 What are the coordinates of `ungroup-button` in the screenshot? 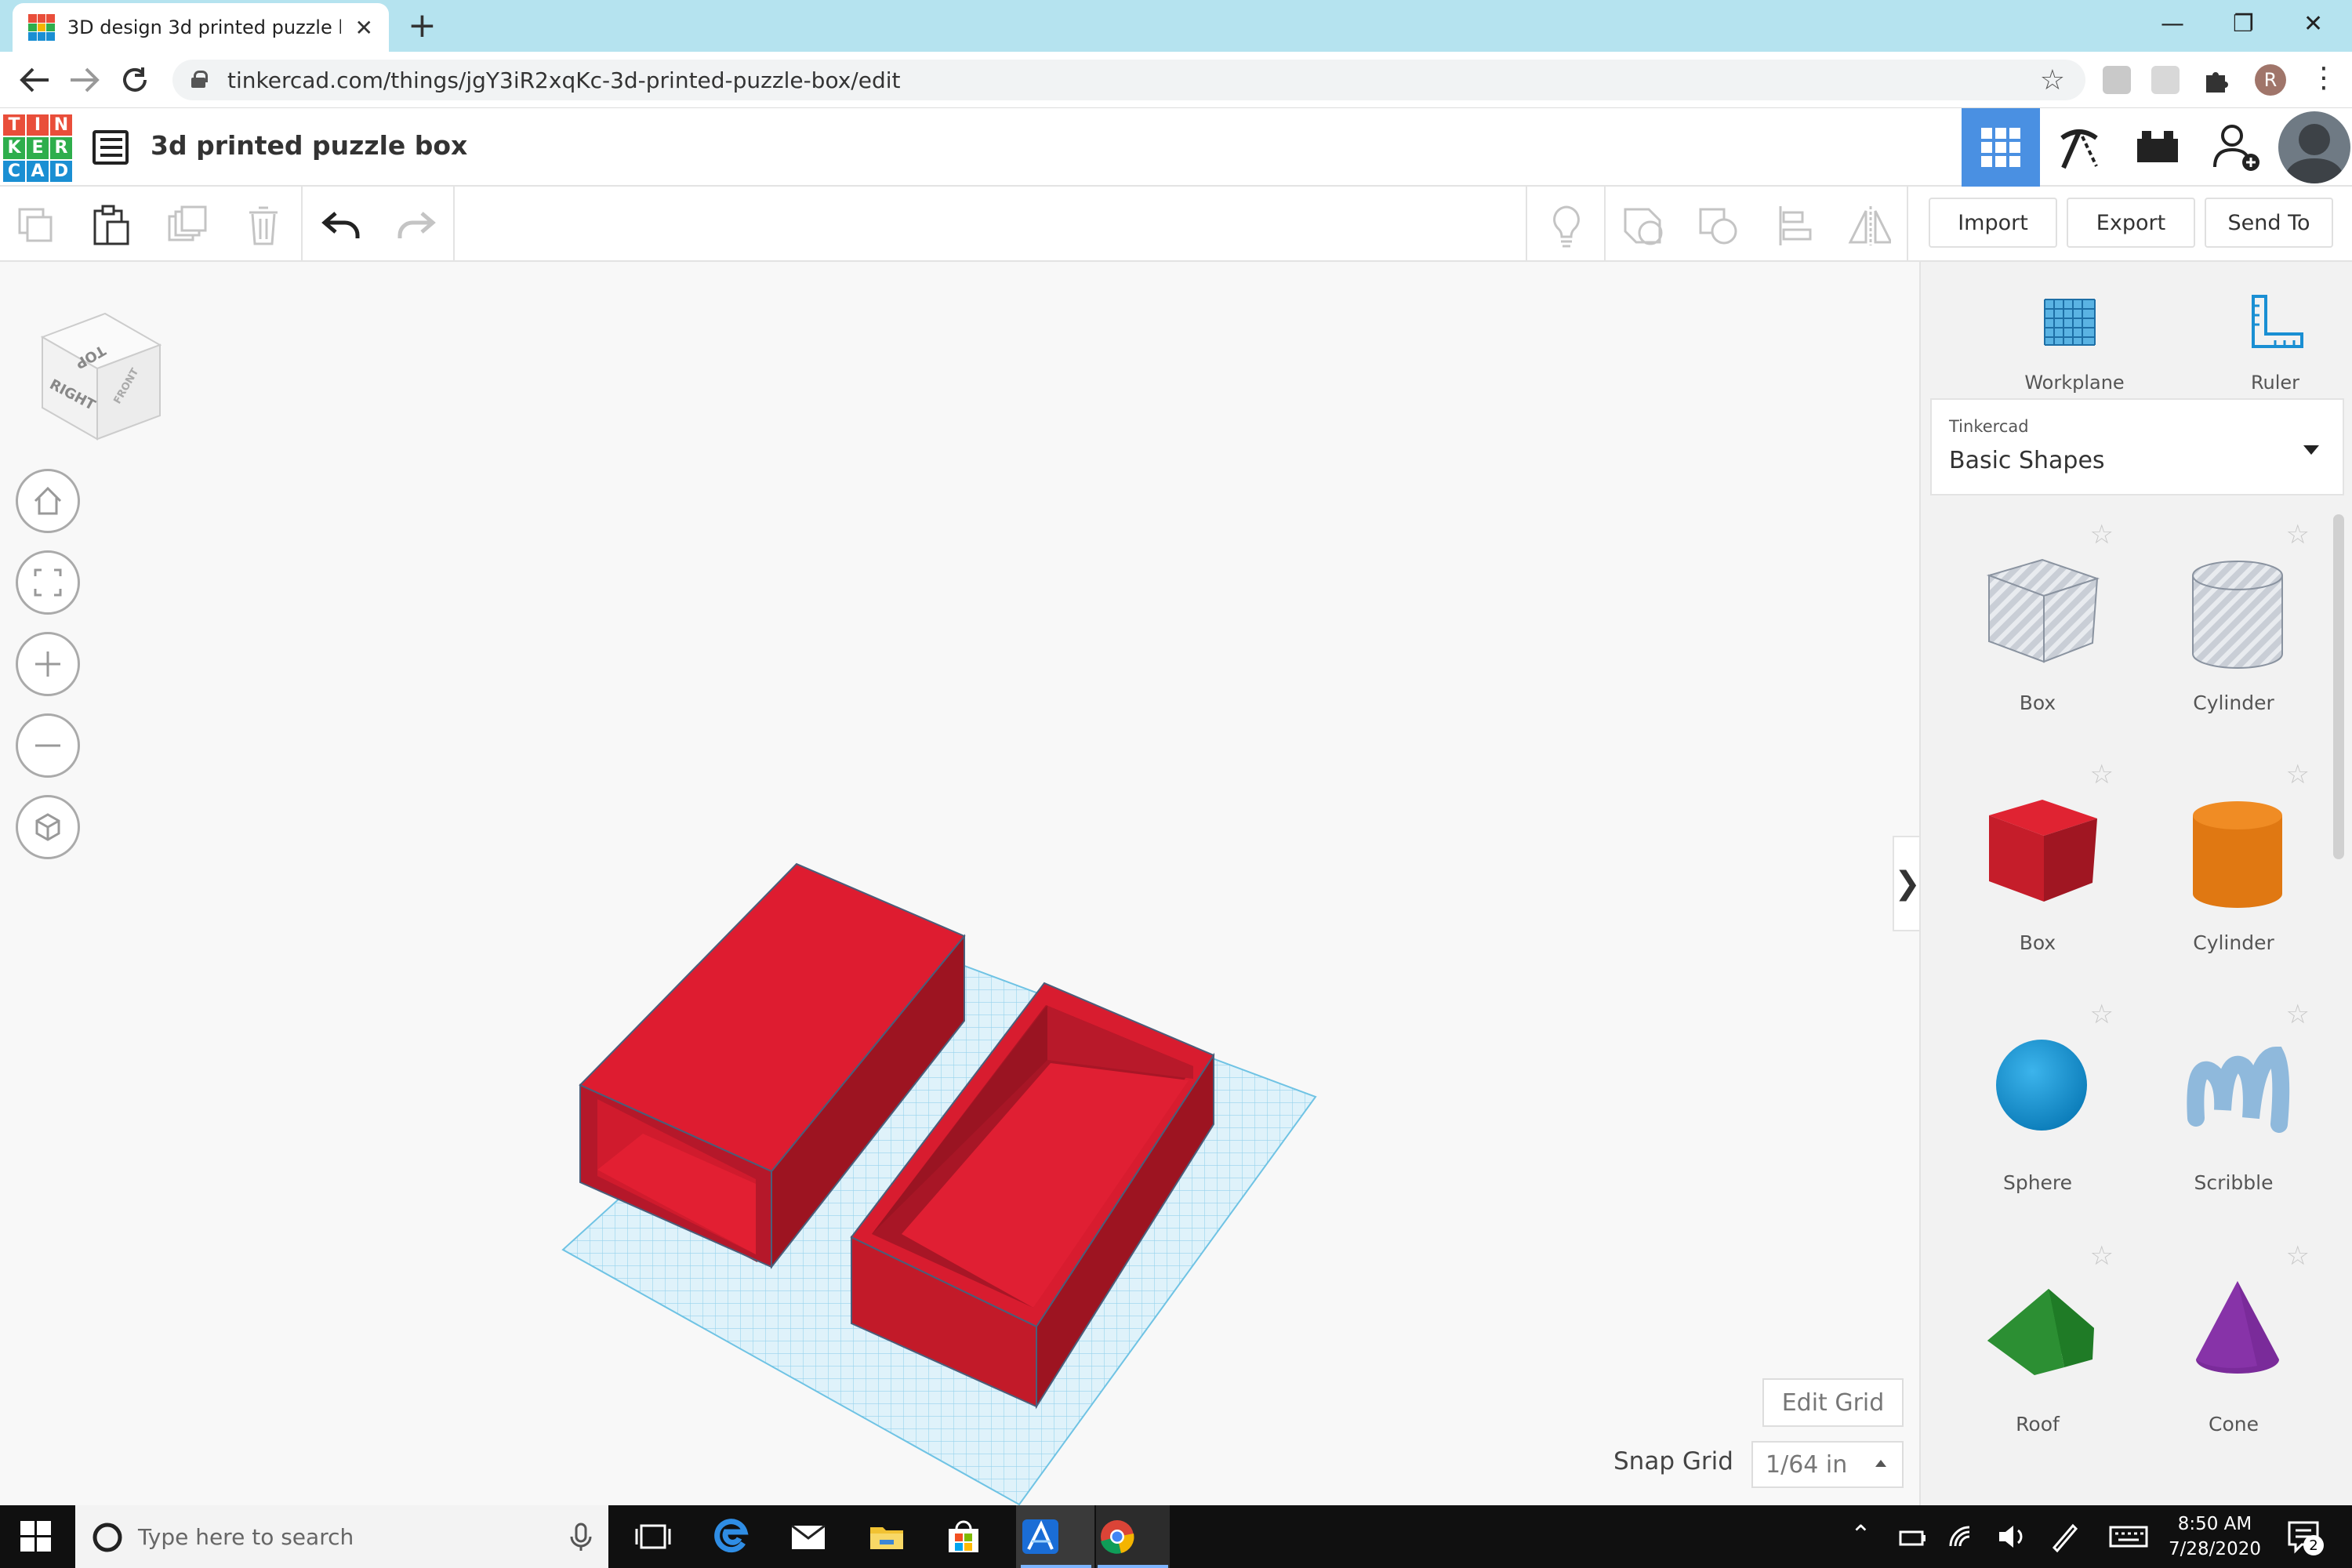 It's located at (1719, 226).